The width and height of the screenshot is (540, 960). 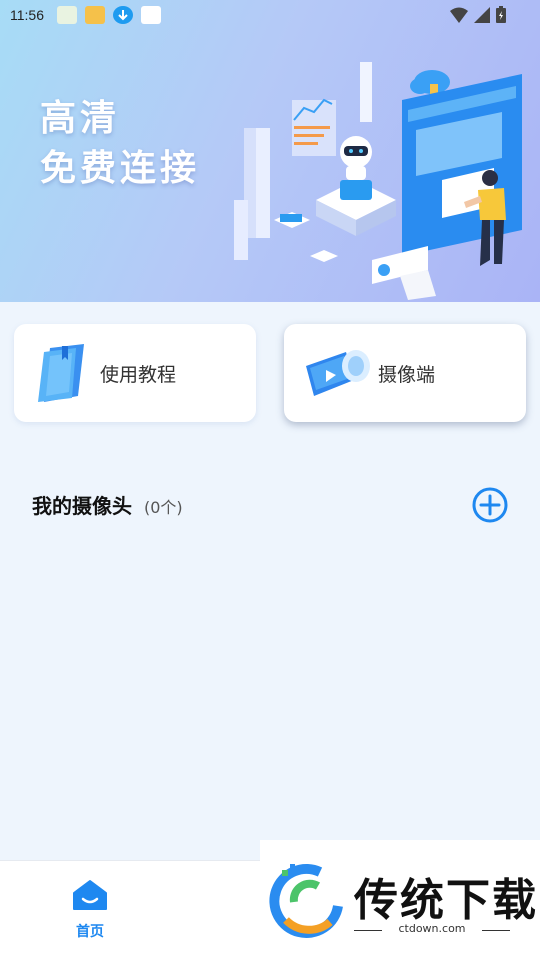 I want to click on quick-action-cards: 使用教程 摄像端, so click(x=270, y=374).